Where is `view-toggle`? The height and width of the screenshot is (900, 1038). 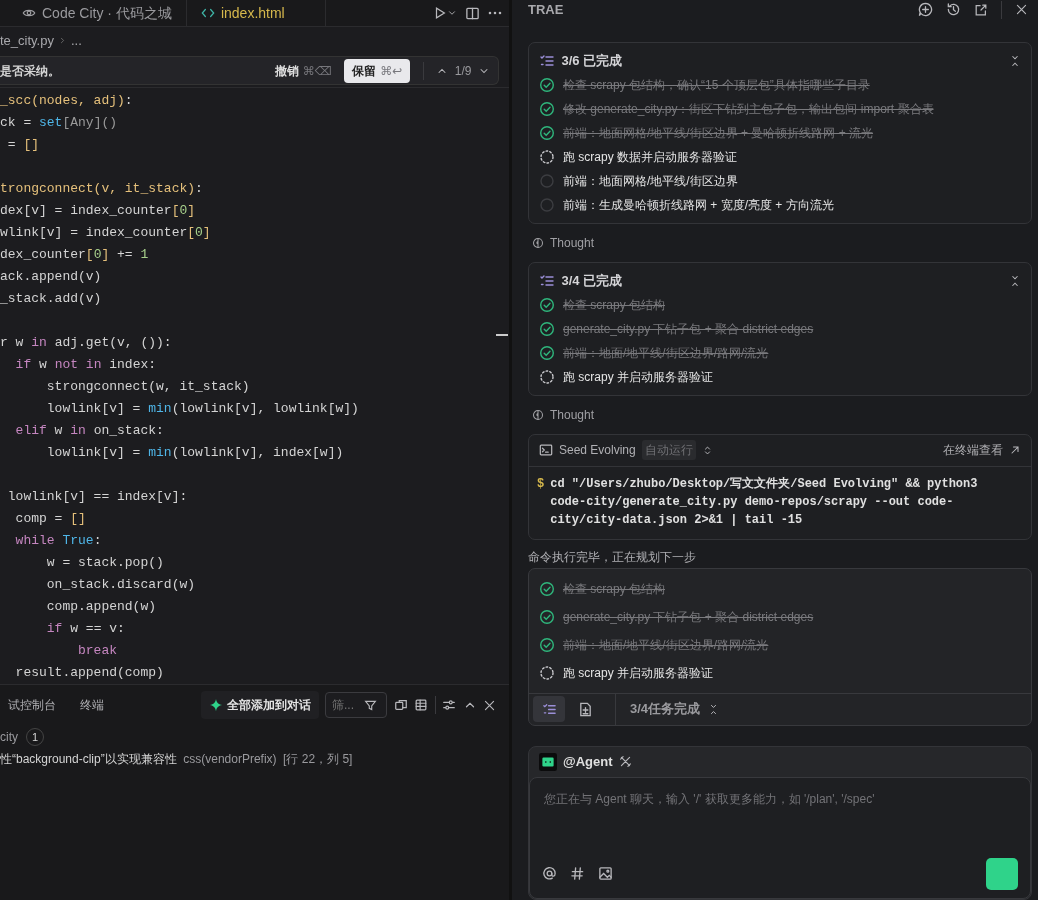
view-toggle is located at coordinates (549, 709).